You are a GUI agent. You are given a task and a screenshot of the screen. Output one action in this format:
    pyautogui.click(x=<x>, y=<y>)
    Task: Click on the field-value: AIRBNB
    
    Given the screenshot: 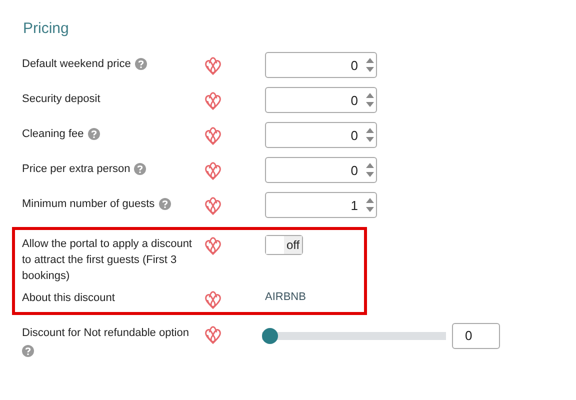 What is the action you would take?
    pyautogui.click(x=285, y=296)
    